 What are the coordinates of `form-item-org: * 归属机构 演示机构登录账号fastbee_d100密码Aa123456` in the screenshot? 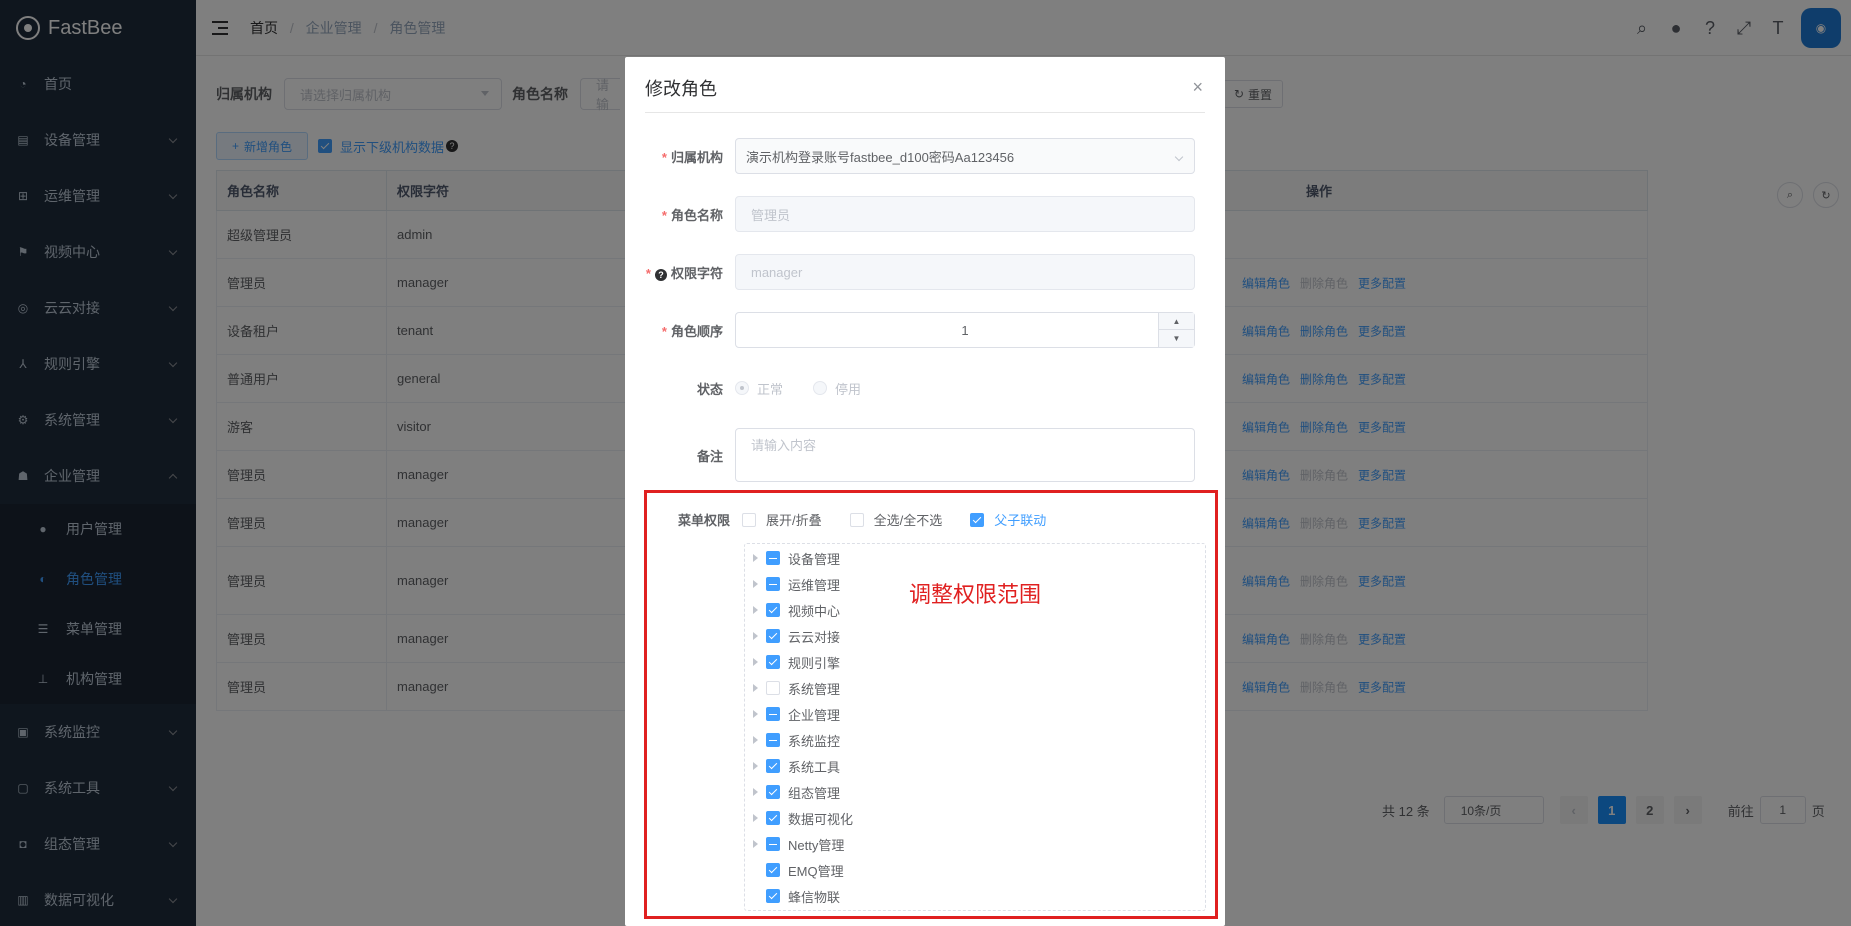 It's located at (925, 156).